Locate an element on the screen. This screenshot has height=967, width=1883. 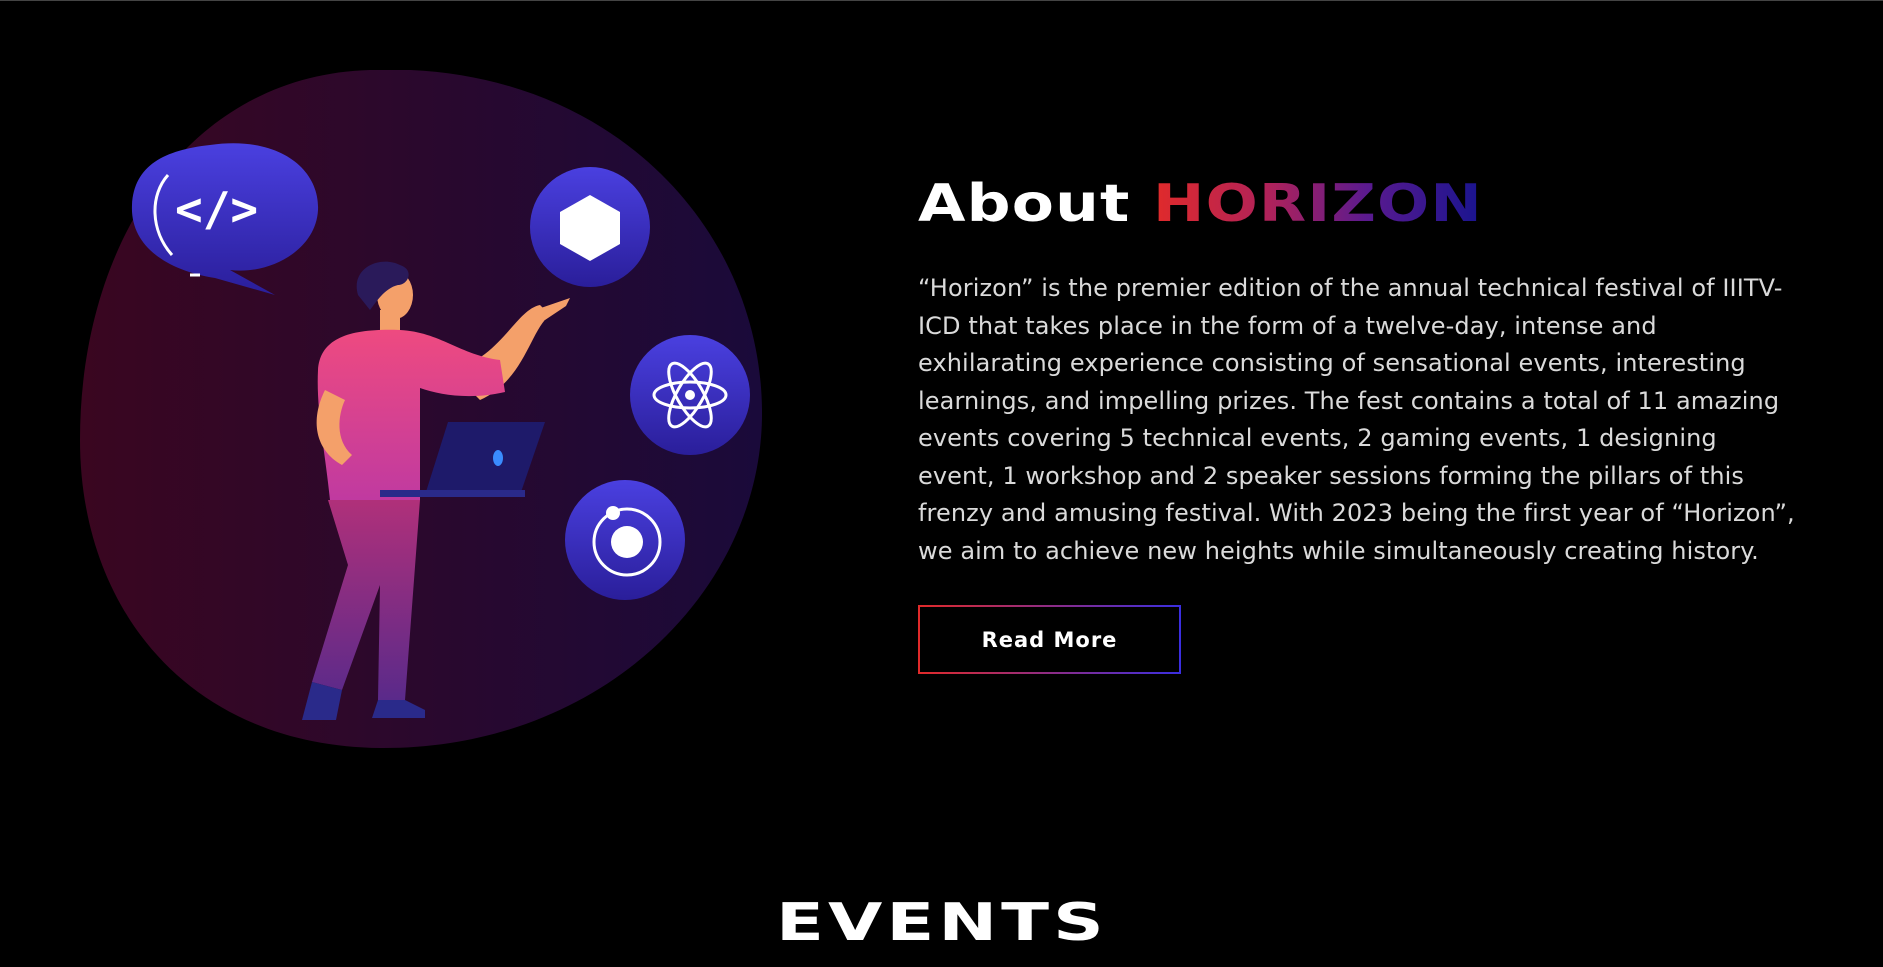
about-title-prefix: About is located at coordinates (1024, 204).